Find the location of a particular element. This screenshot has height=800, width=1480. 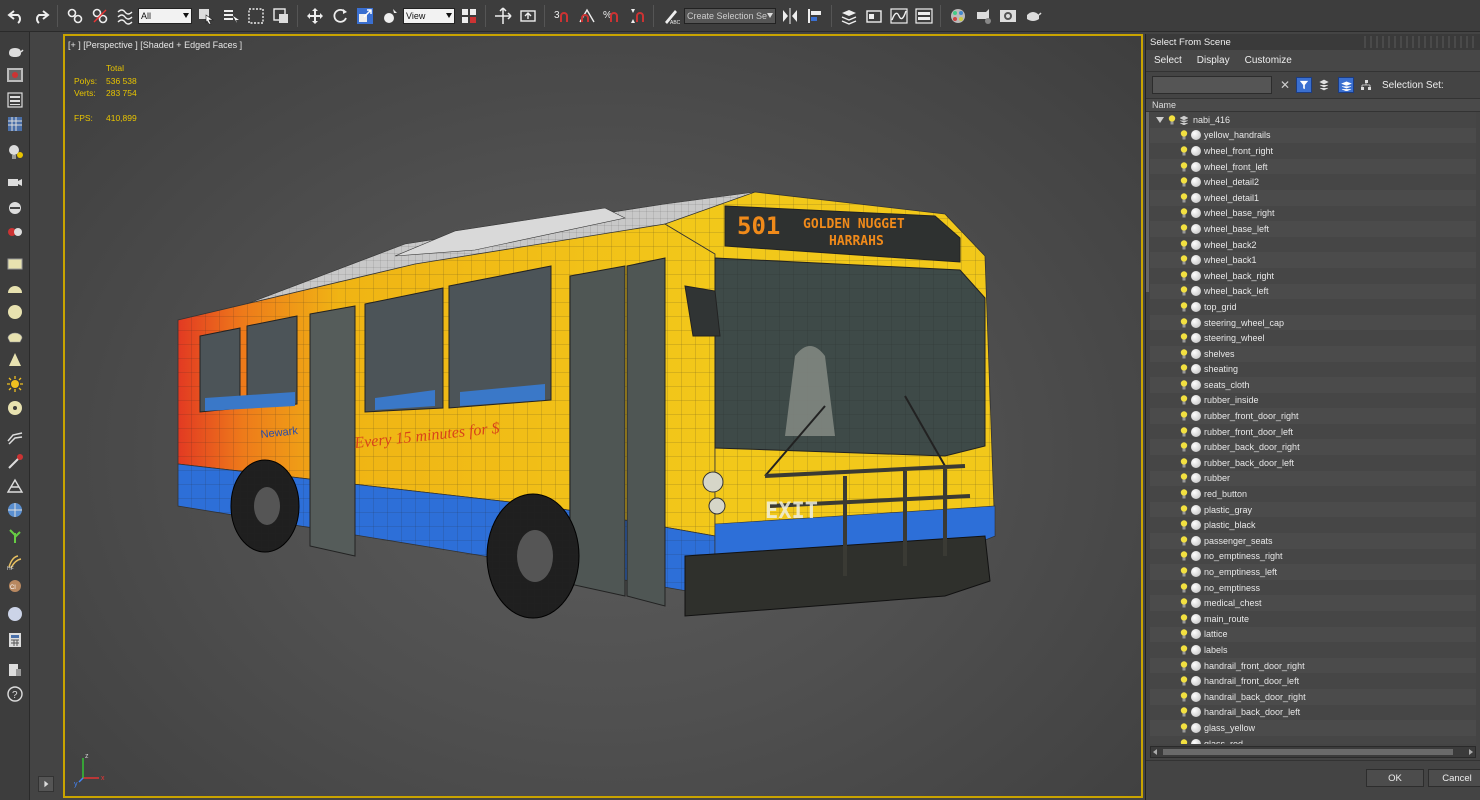

help-icon: ? is located at coordinates (15, 694).